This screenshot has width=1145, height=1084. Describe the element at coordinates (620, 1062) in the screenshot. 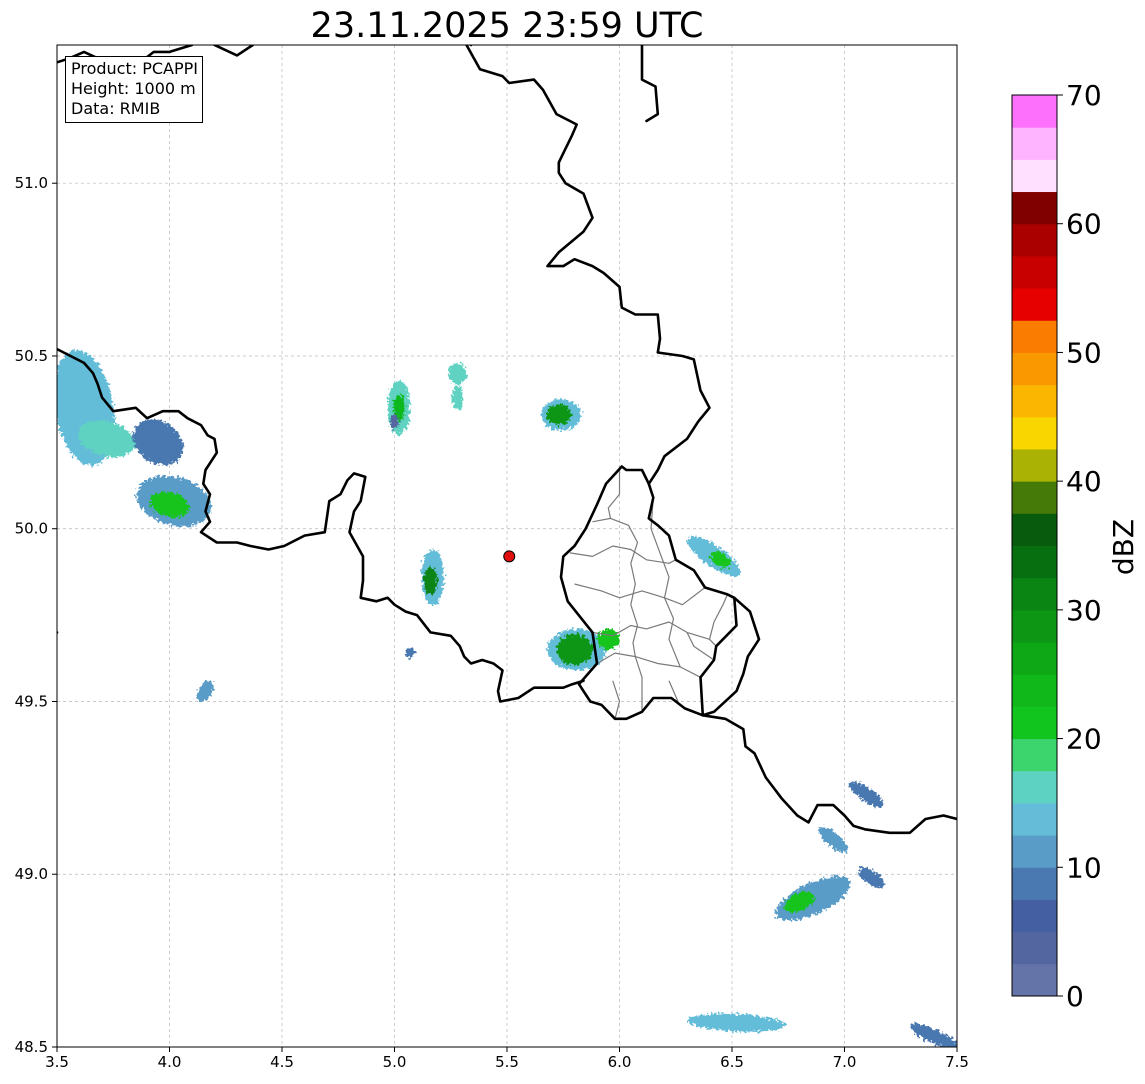

I see `x-tick-label: 6.0` at that location.